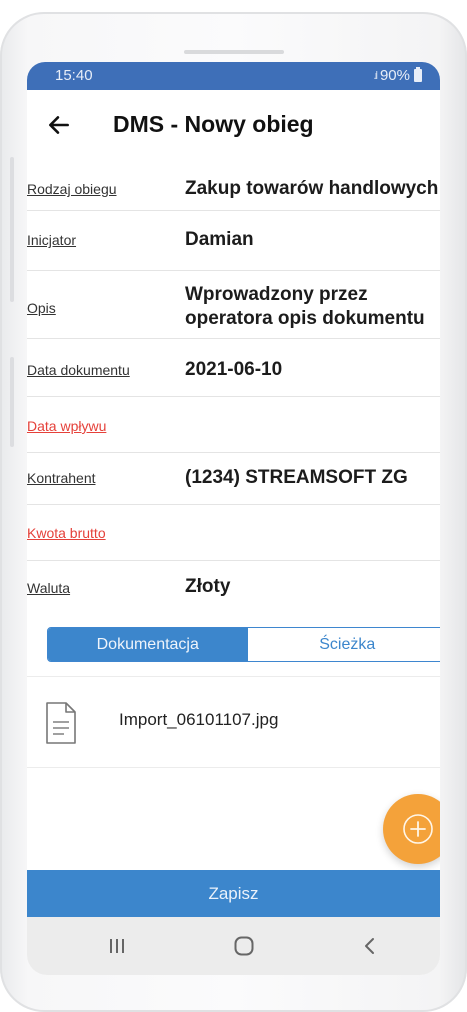 The height and width of the screenshot is (1012, 467). Describe the element at coordinates (66, 533) in the screenshot. I see `field-label-required: Kwota brutto` at that location.